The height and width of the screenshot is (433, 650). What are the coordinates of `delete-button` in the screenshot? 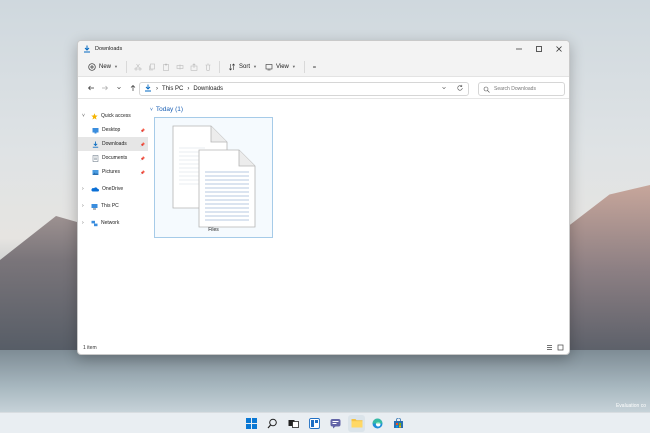 It's located at (208, 67).